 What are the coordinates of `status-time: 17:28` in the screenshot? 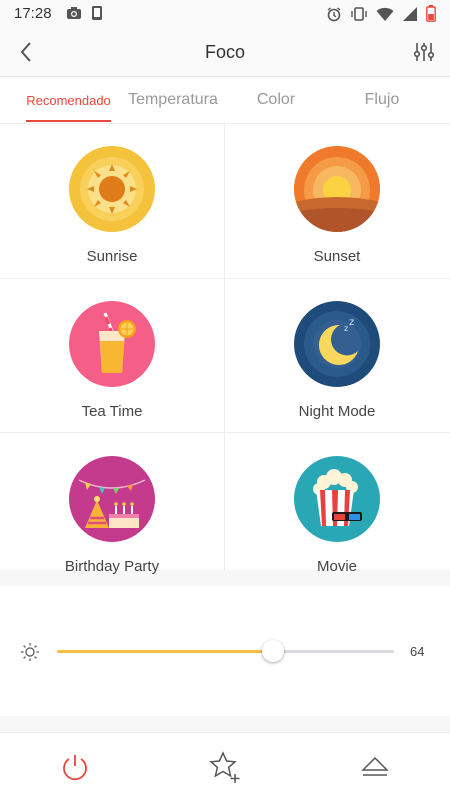 It's located at (33, 13).